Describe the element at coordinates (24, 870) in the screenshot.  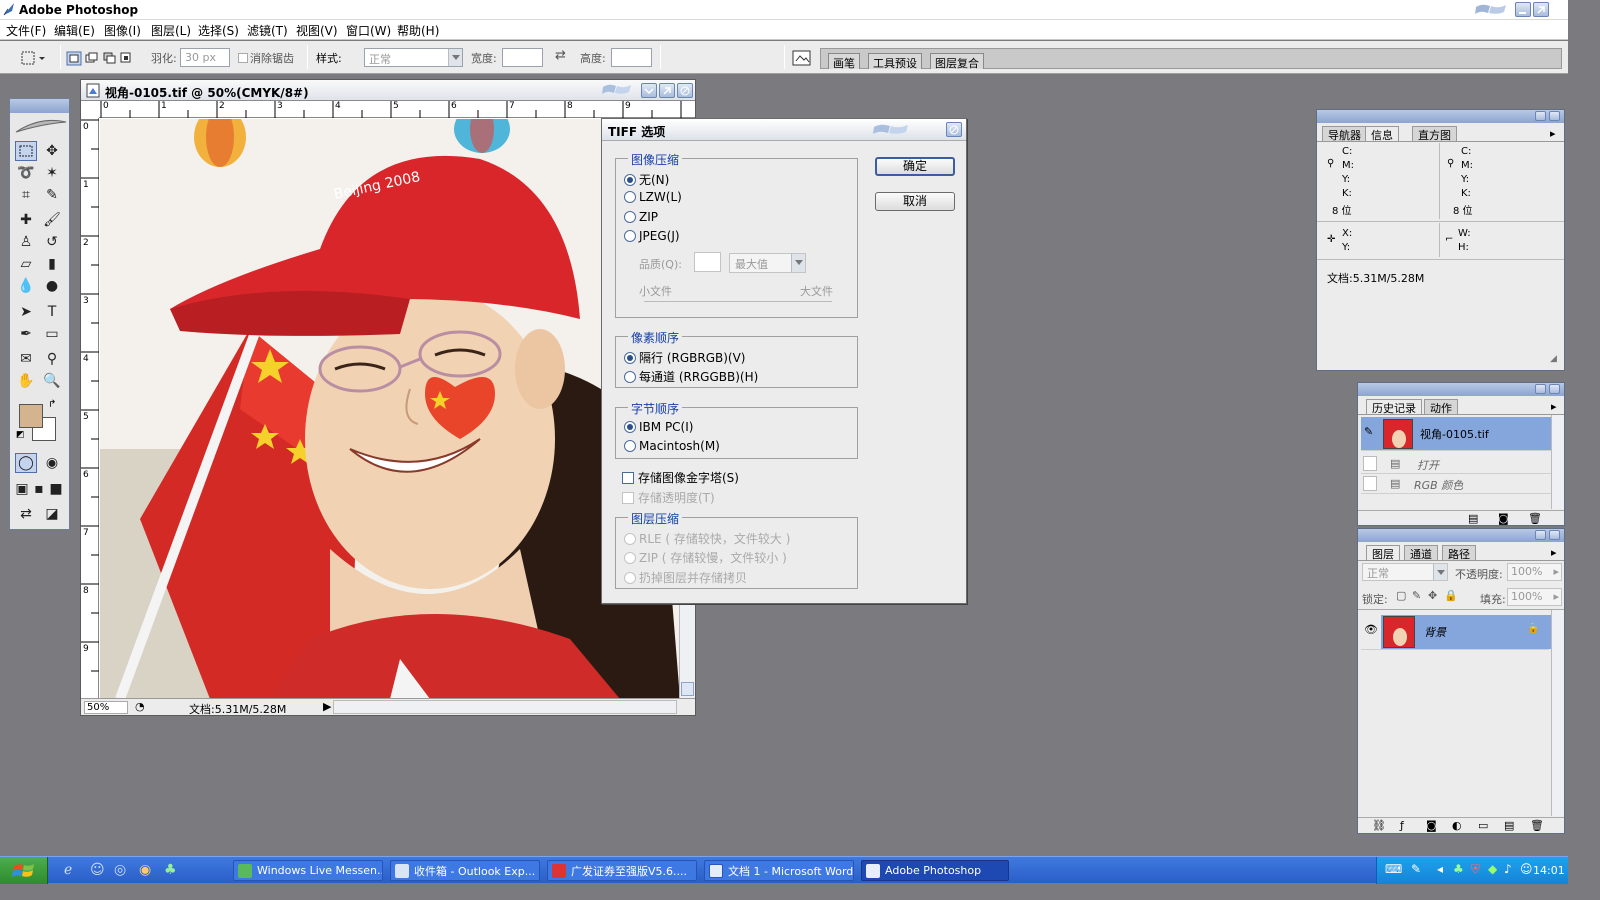
I see `start-button` at that location.